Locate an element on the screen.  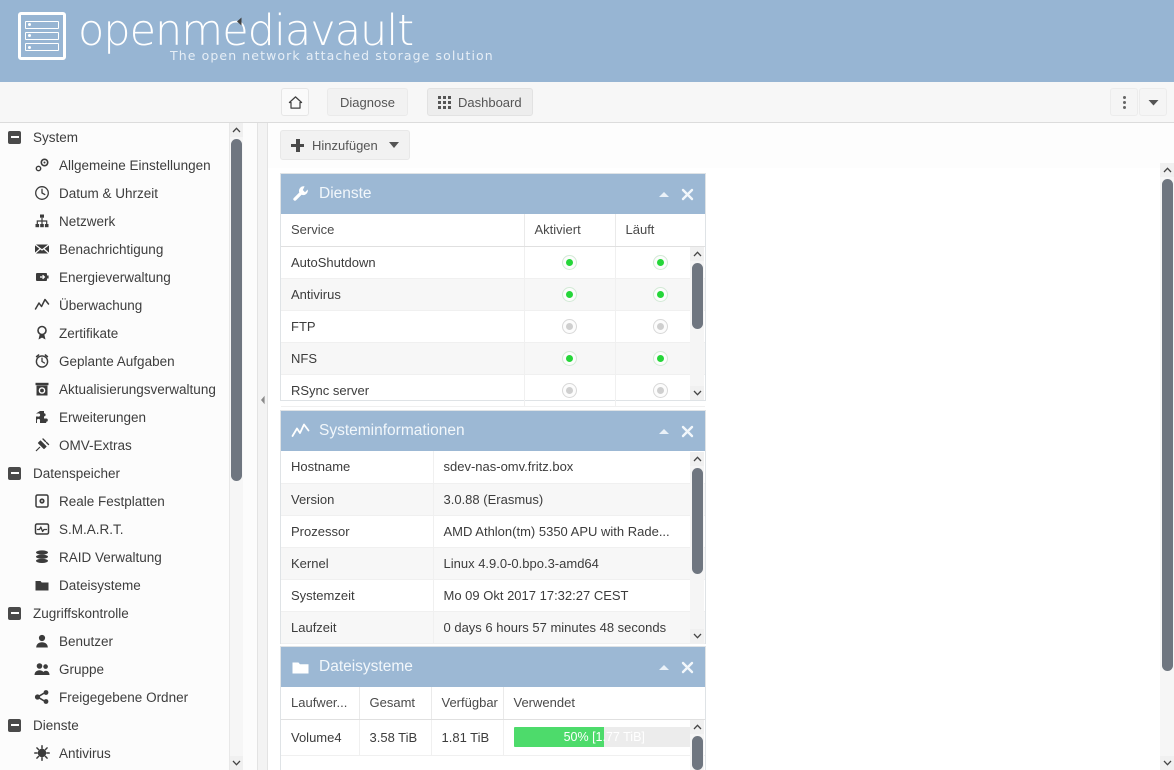
table-row: AutoShutdown is located at coordinates (493, 262).